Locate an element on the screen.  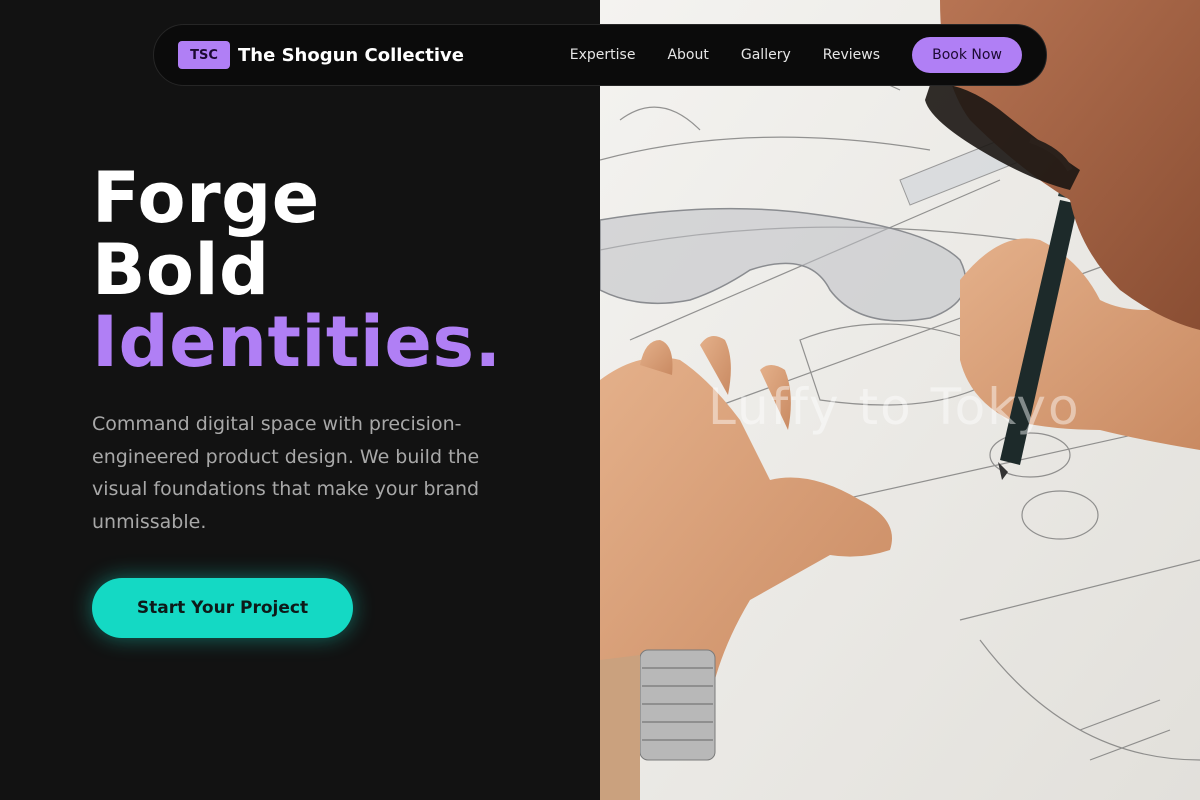
logo-badge: TSC is located at coordinates (204, 55).